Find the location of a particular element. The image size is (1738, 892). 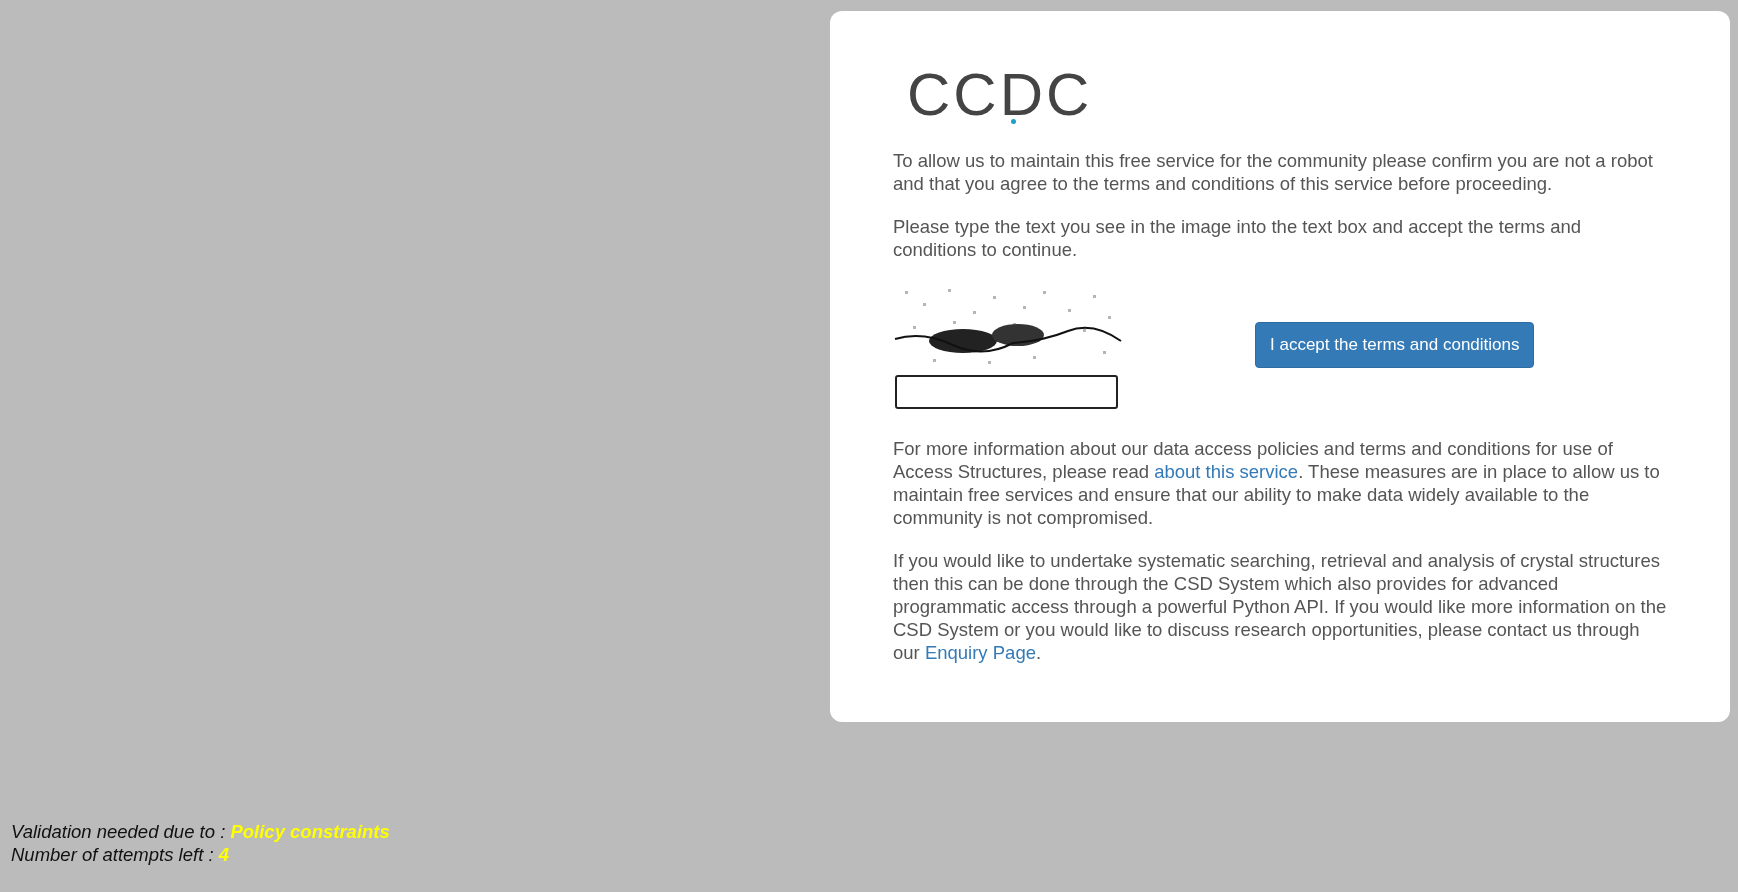

link: about this service is located at coordinates (1226, 471).